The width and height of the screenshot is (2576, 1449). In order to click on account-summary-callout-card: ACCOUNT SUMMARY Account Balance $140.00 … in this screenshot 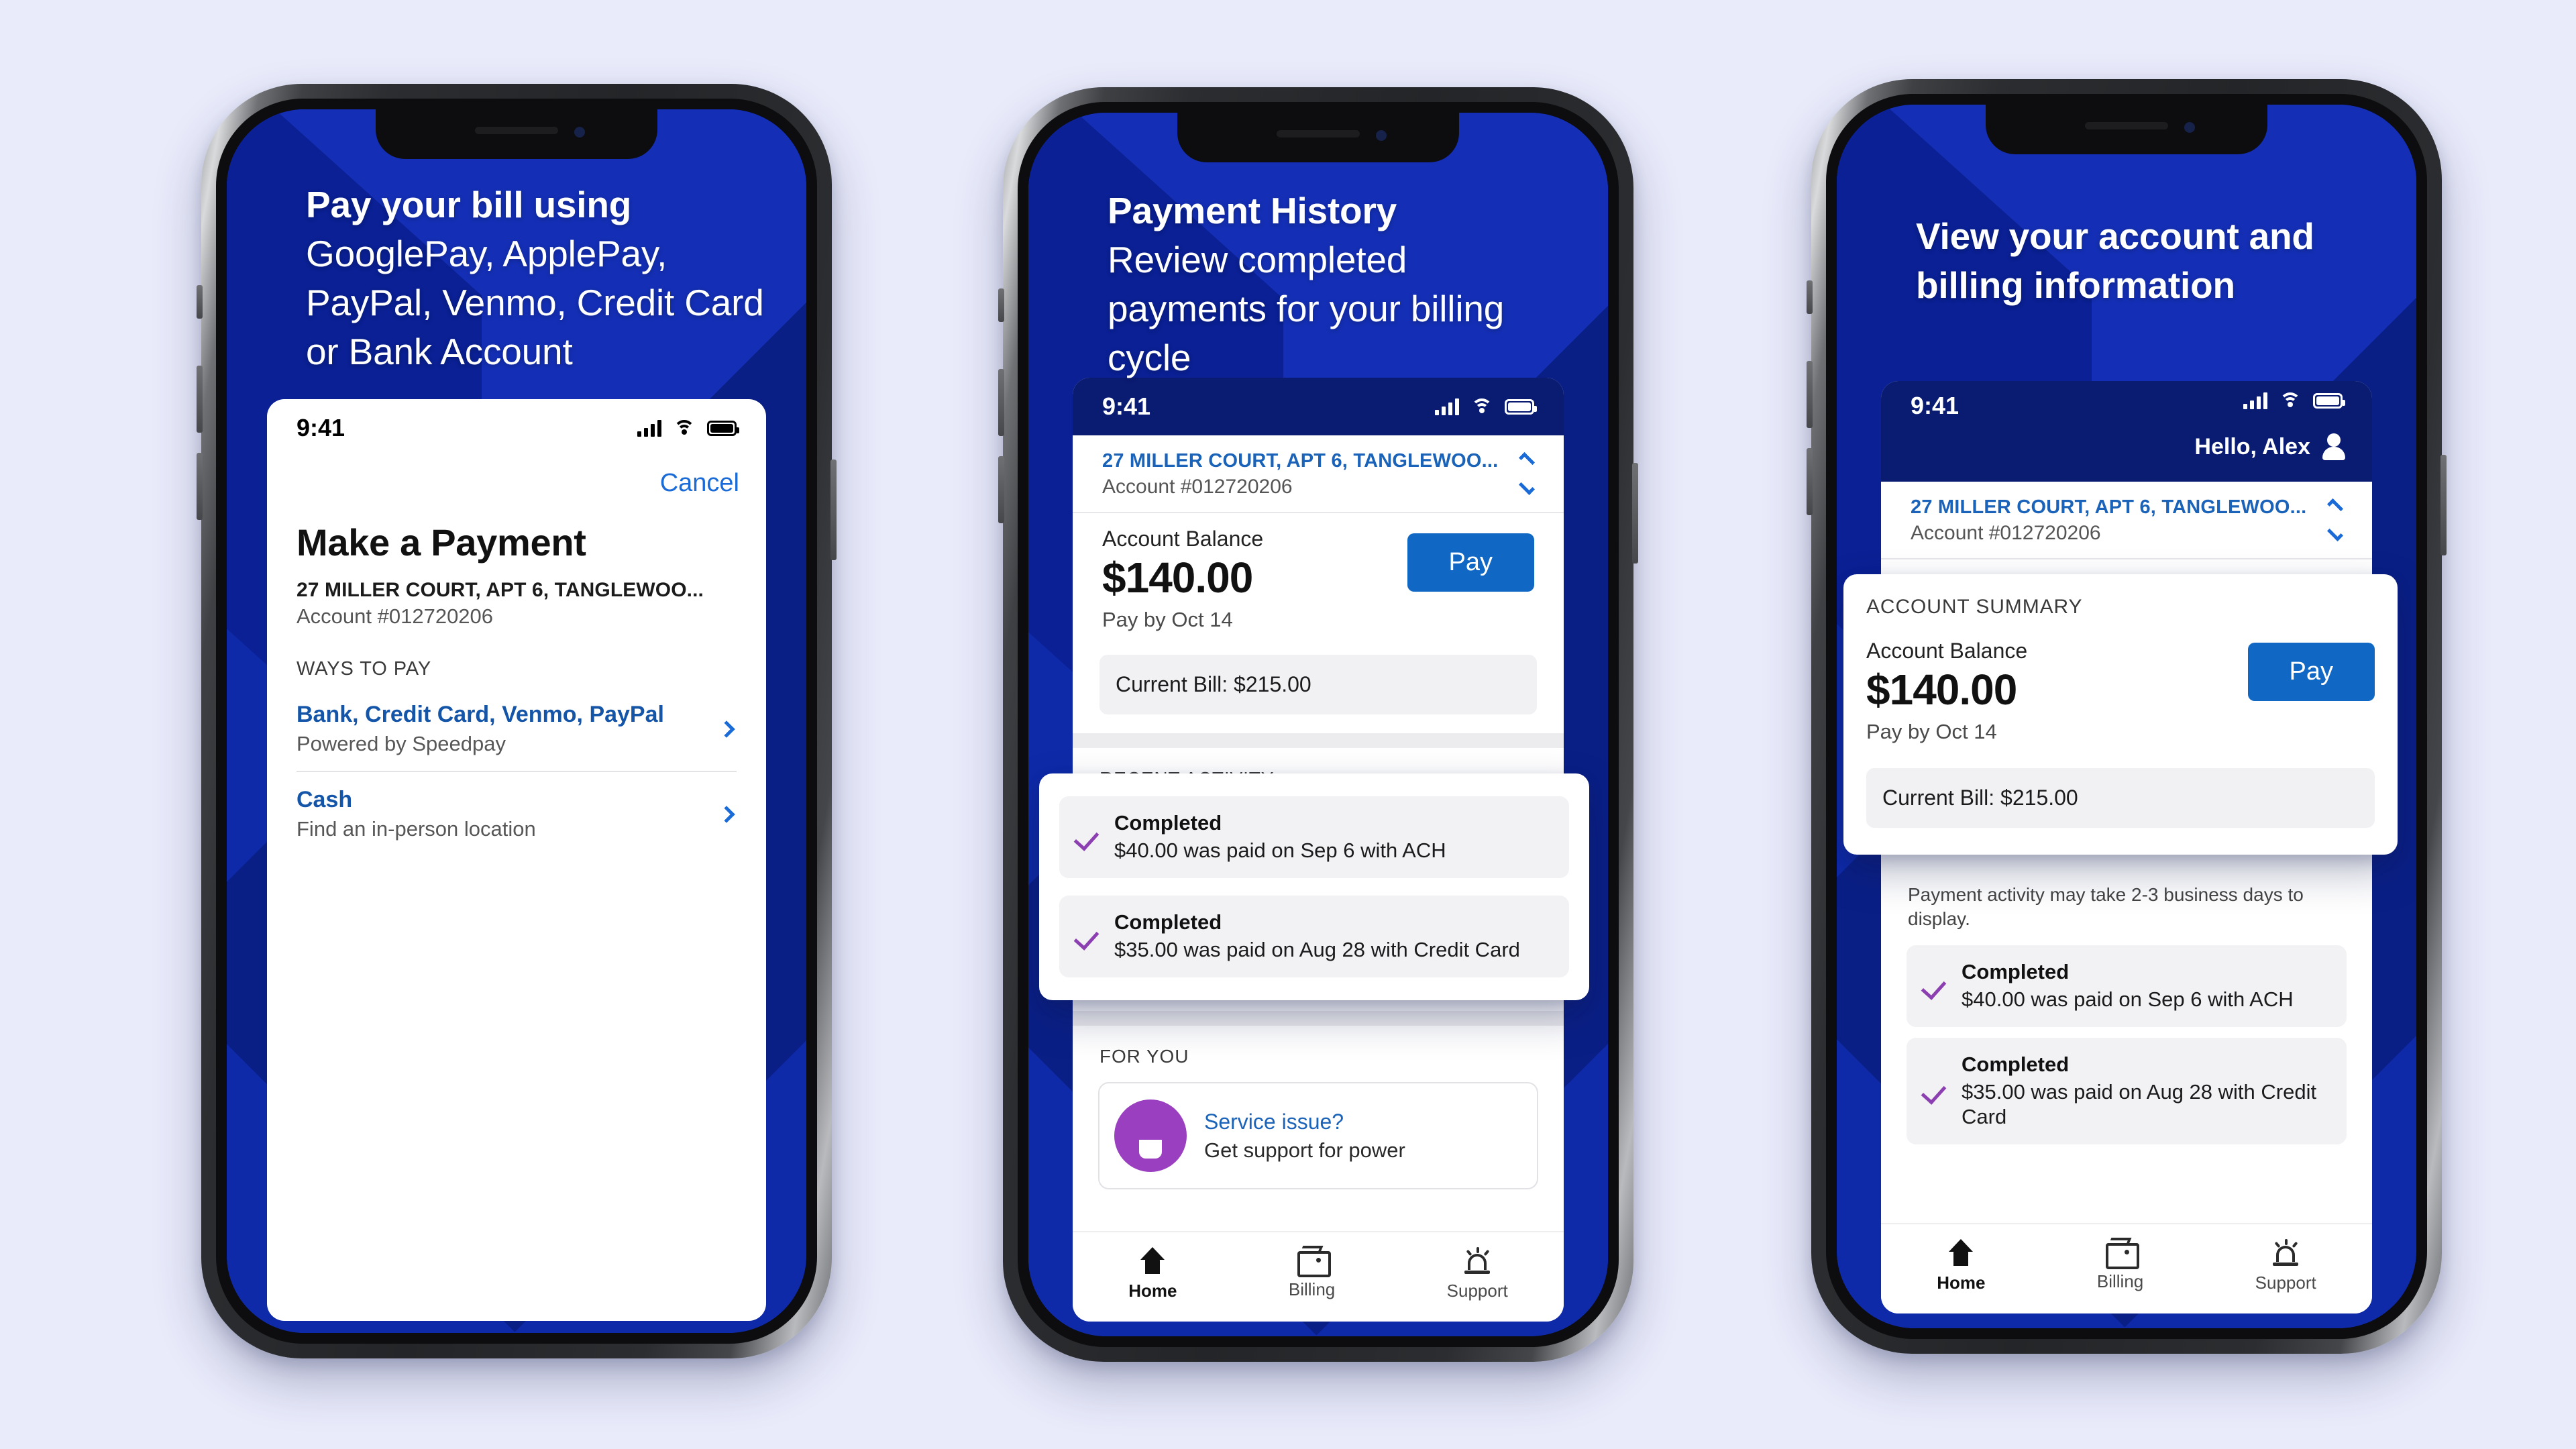, I will do `click(2120, 714)`.